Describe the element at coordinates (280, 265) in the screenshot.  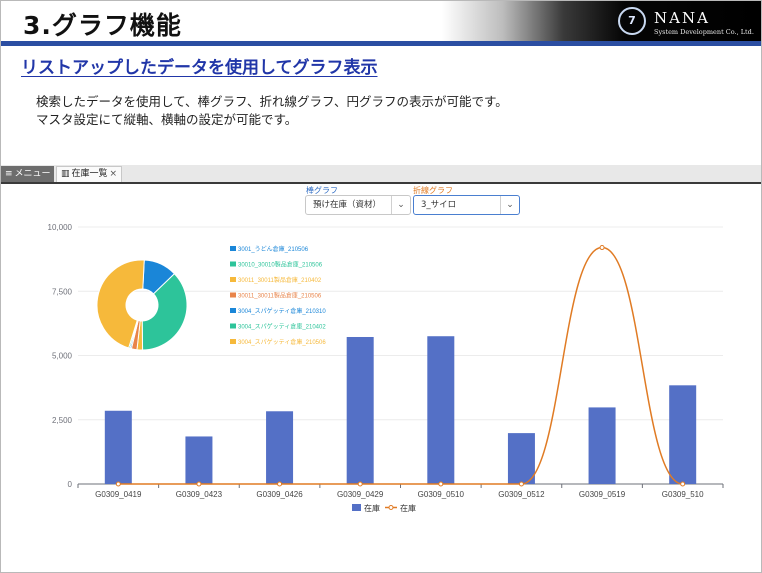
I see `pie-legend-label: 30010_30010製品倉庫_210506` at that location.